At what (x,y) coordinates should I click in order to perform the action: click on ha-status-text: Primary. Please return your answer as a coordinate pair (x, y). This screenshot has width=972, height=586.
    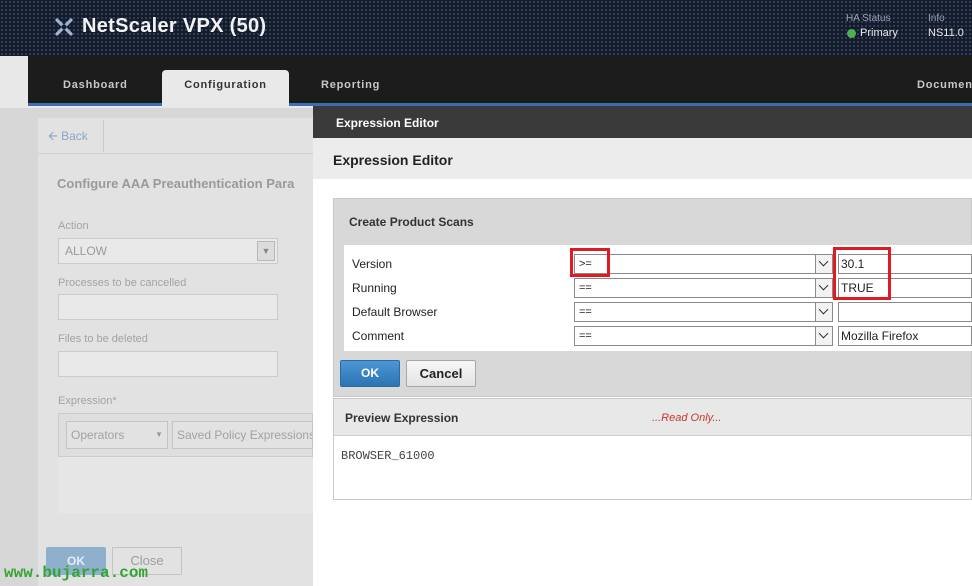
    Looking at the image, I should click on (879, 33).